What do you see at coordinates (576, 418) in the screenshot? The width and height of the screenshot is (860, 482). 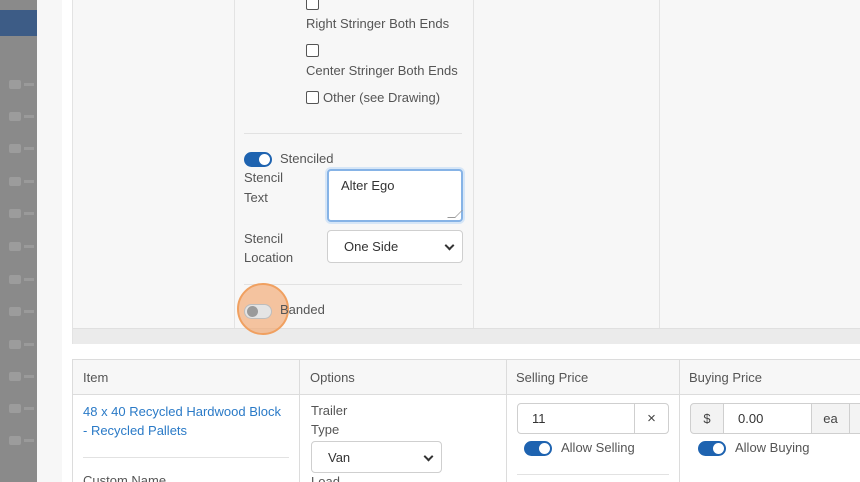 I see `selling-price-input: 11` at bounding box center [576, 418].